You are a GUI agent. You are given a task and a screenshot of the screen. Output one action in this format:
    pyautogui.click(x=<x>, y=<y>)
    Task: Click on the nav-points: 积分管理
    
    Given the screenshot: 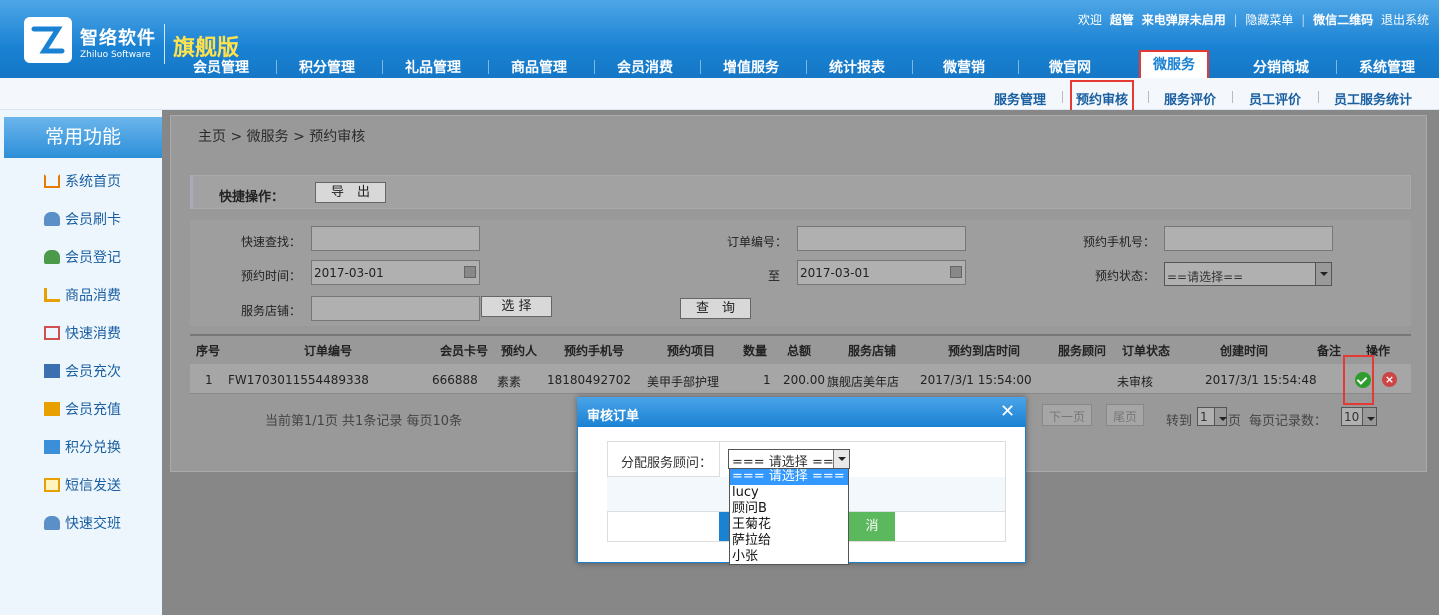 What is the action you would take?
    pyautogui.click(x=327, y=67)
    